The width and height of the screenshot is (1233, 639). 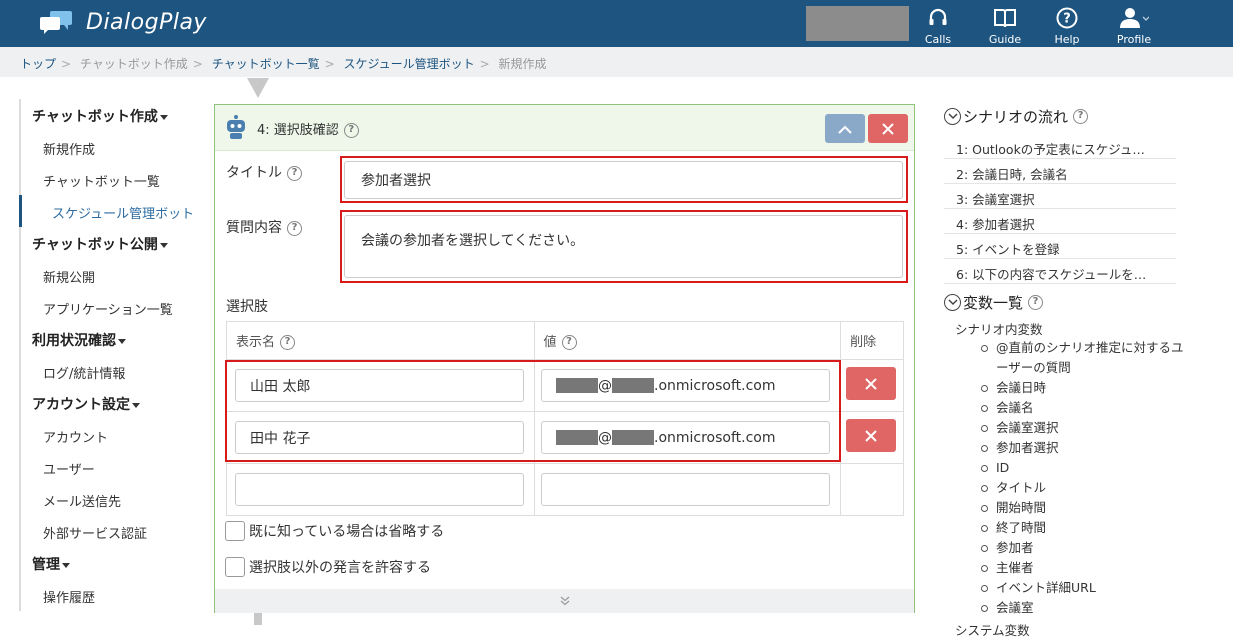 I want to click on variables-title: 変数一覧, so click(x=993, y=302).